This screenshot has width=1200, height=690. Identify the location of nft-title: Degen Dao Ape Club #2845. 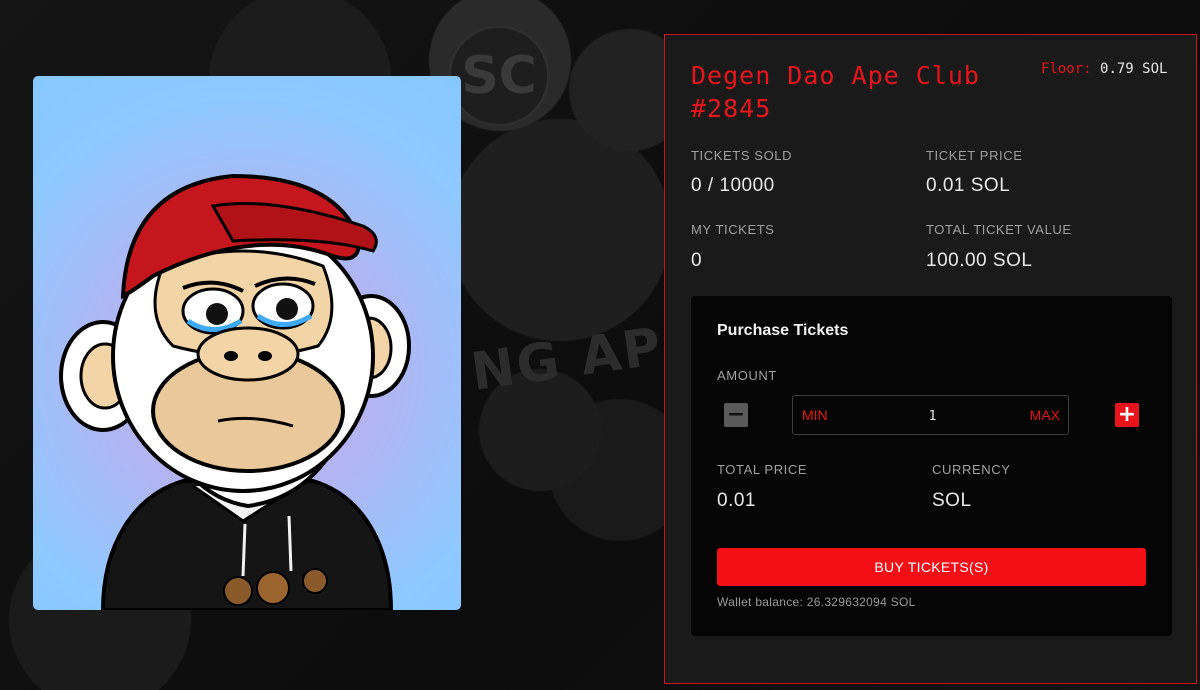
(835, 92).